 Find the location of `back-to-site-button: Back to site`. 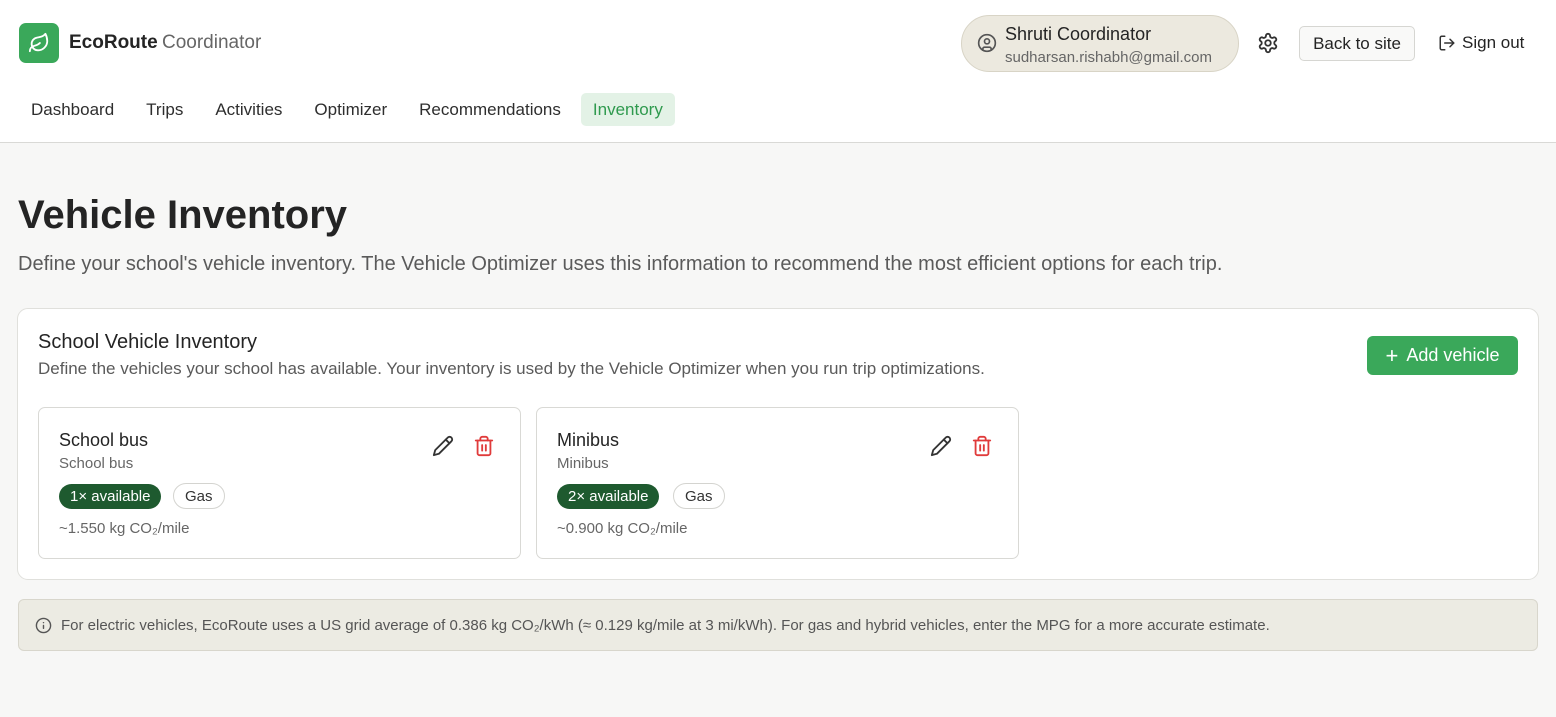

back-to-site-button: Back to site is located at coordinates (1357, 43).